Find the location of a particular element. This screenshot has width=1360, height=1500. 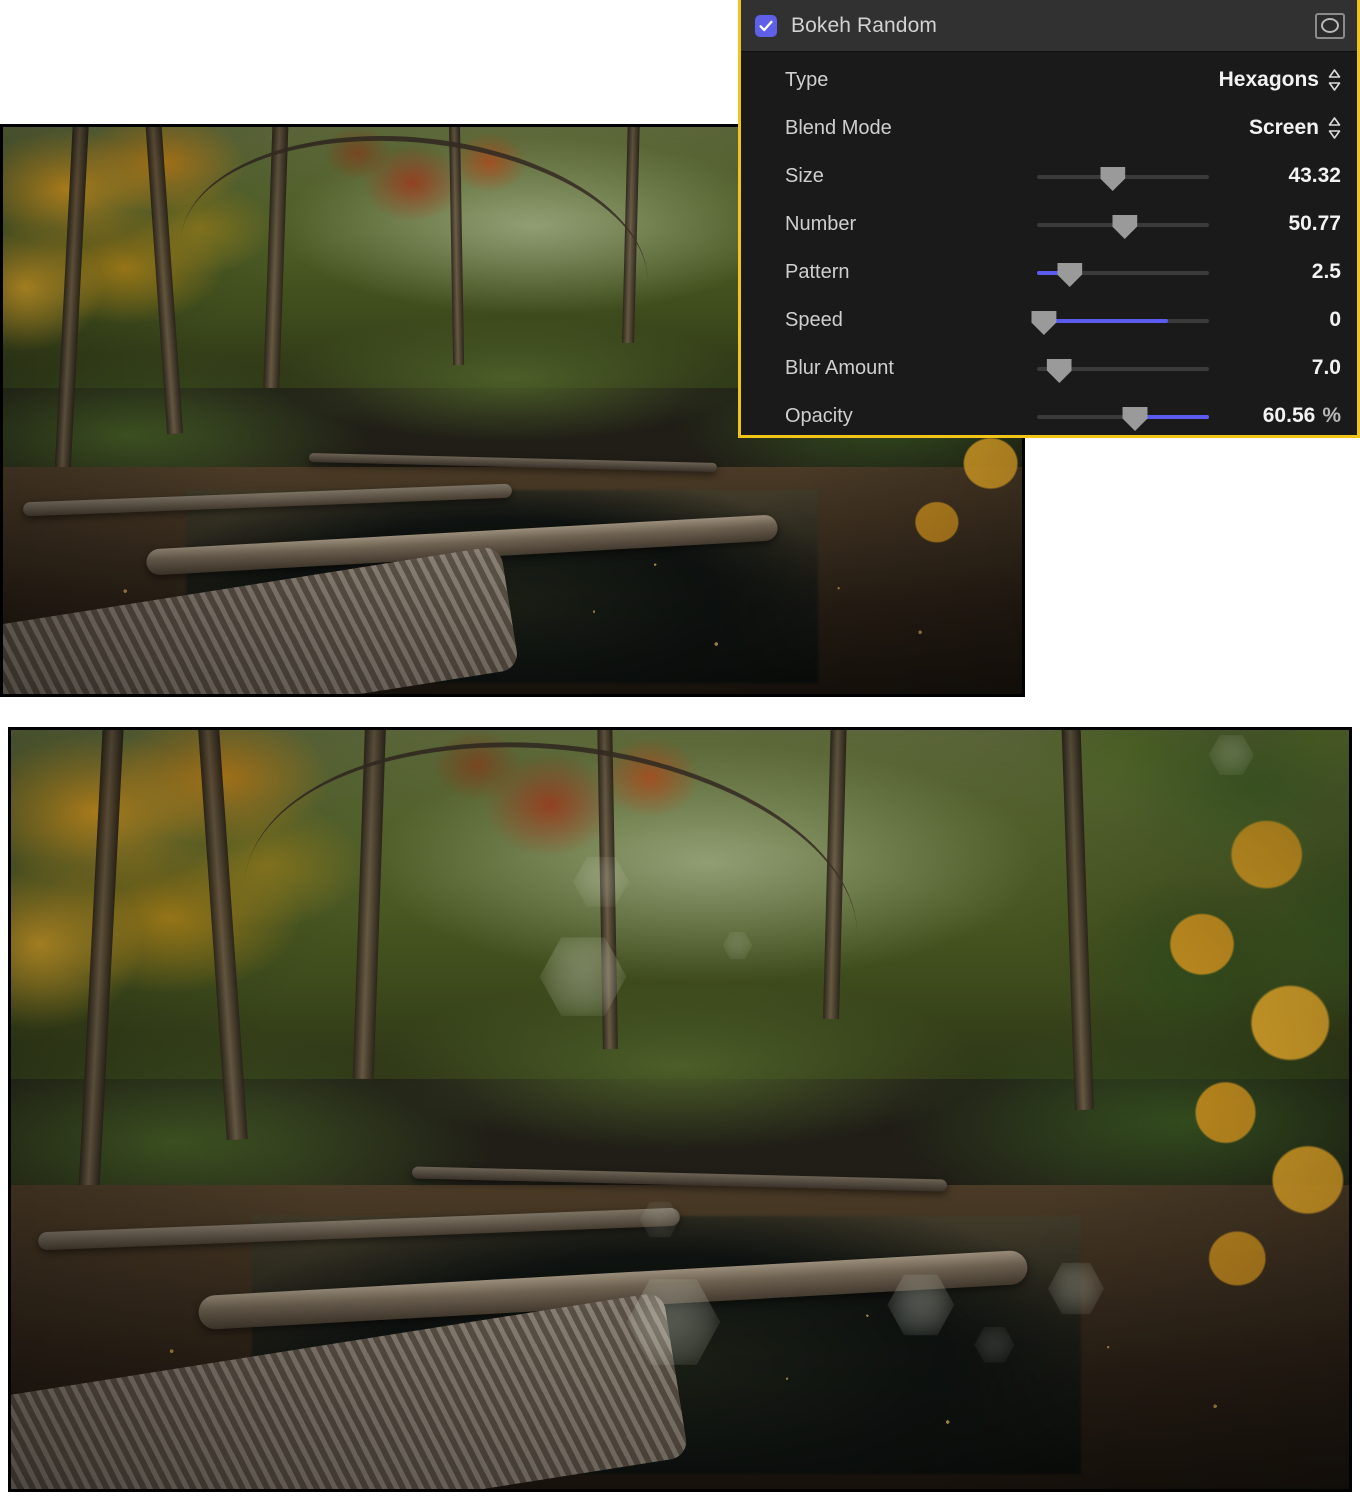

param-value-opacity: 60.56% is located at coordinates (1287, 416).